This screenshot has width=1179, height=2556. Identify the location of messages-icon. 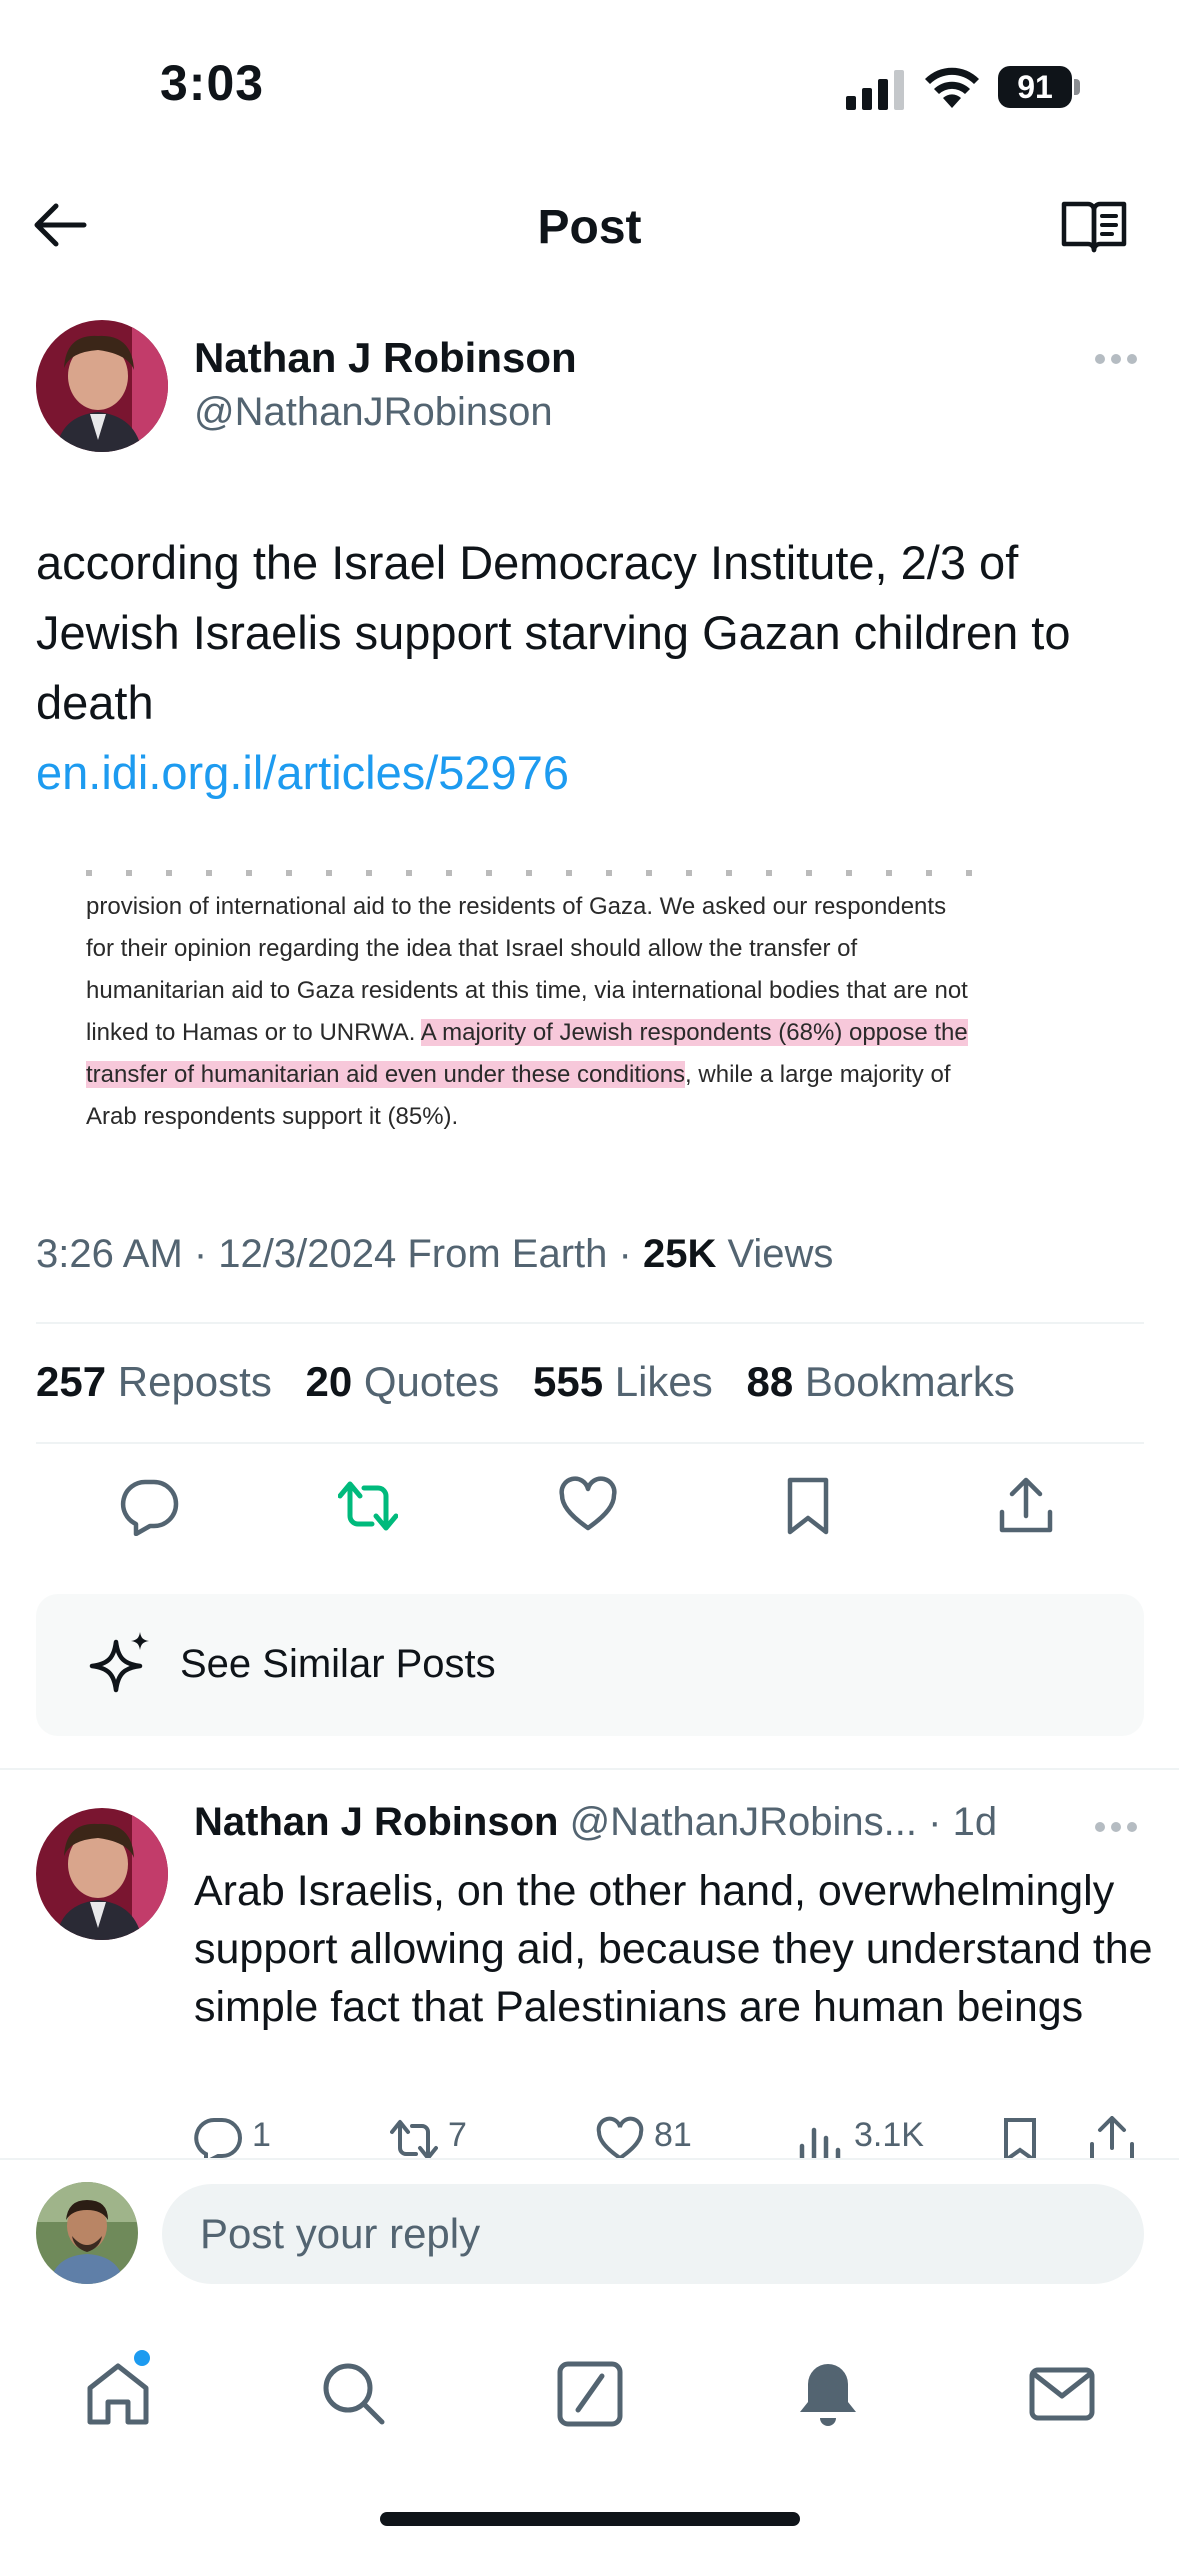
(1062, 2394).